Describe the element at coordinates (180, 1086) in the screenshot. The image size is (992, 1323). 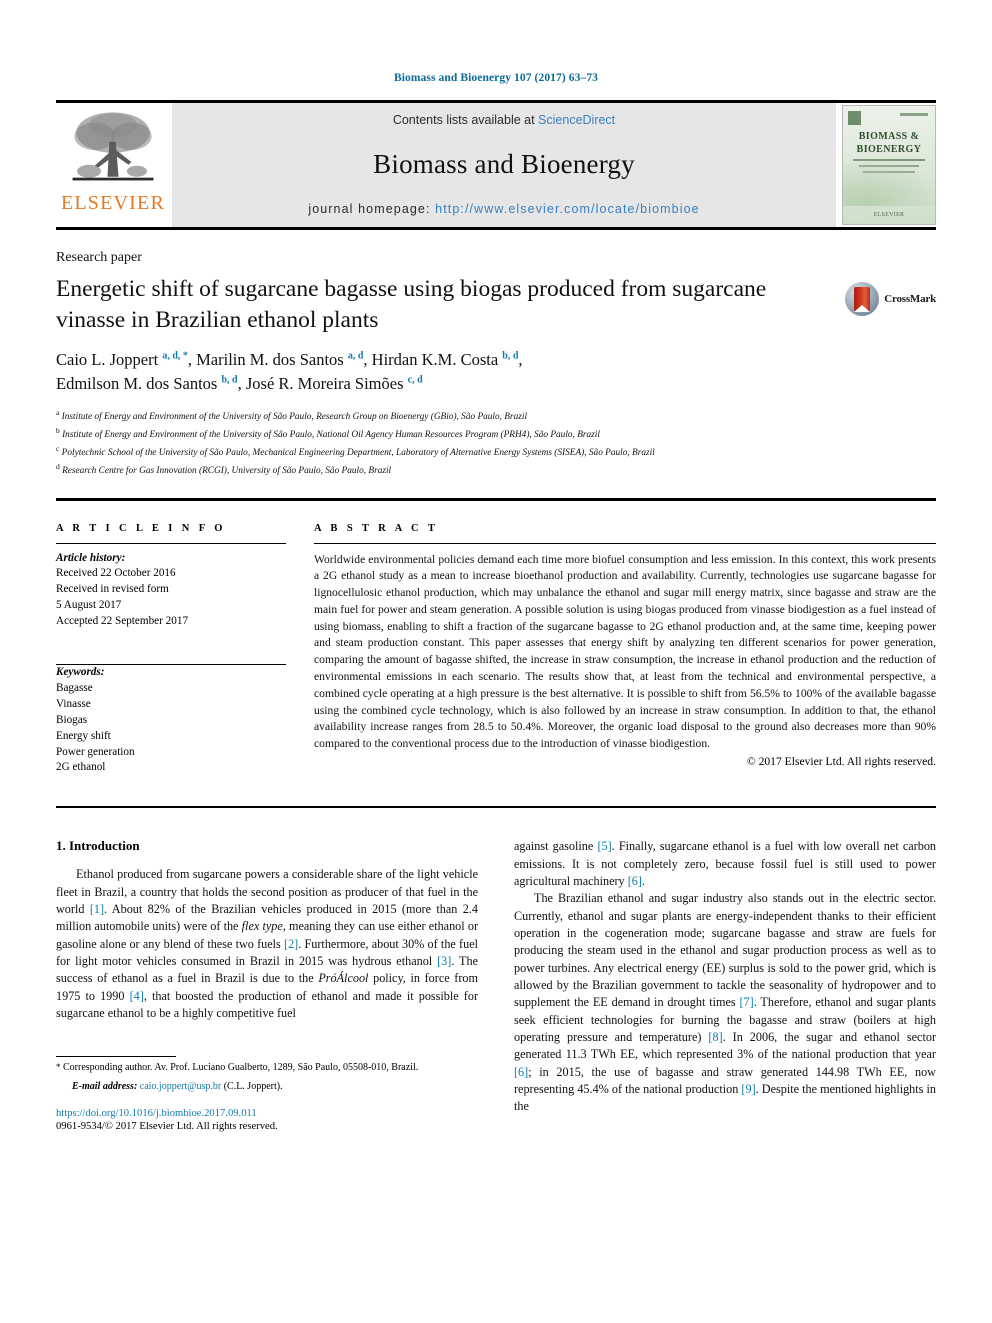
I see `email-link: caio.joppert@usp.br` at that location.